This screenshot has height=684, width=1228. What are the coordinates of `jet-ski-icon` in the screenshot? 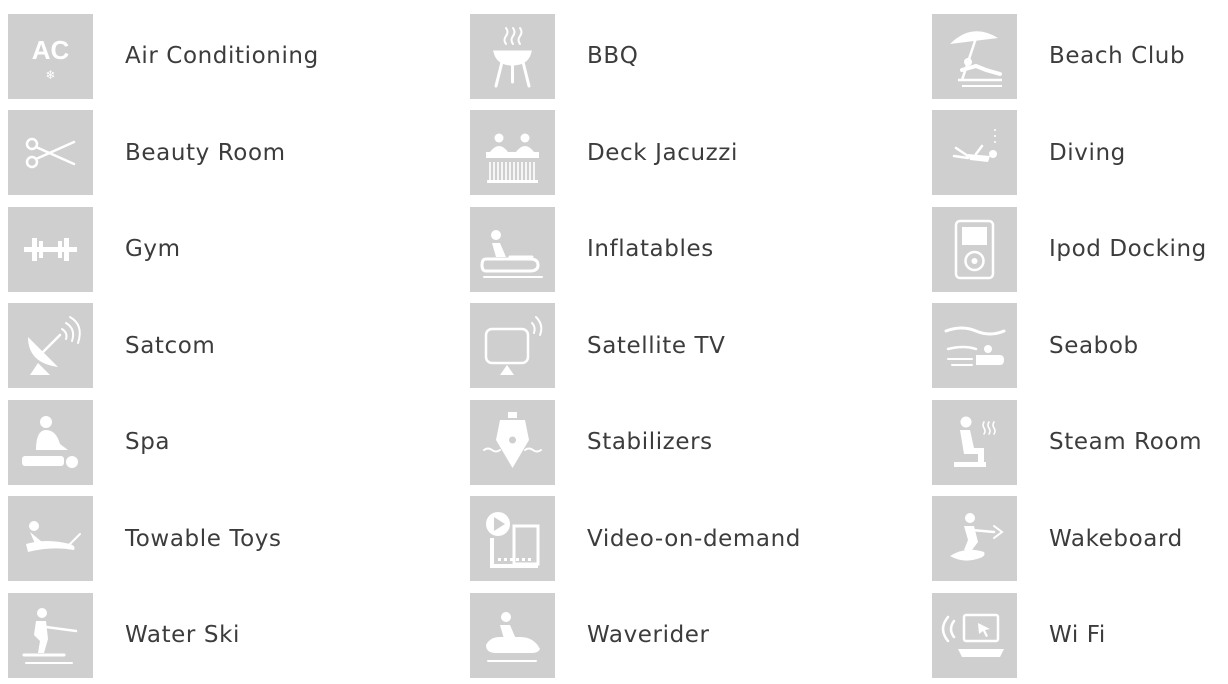 It's located at (512, 635).